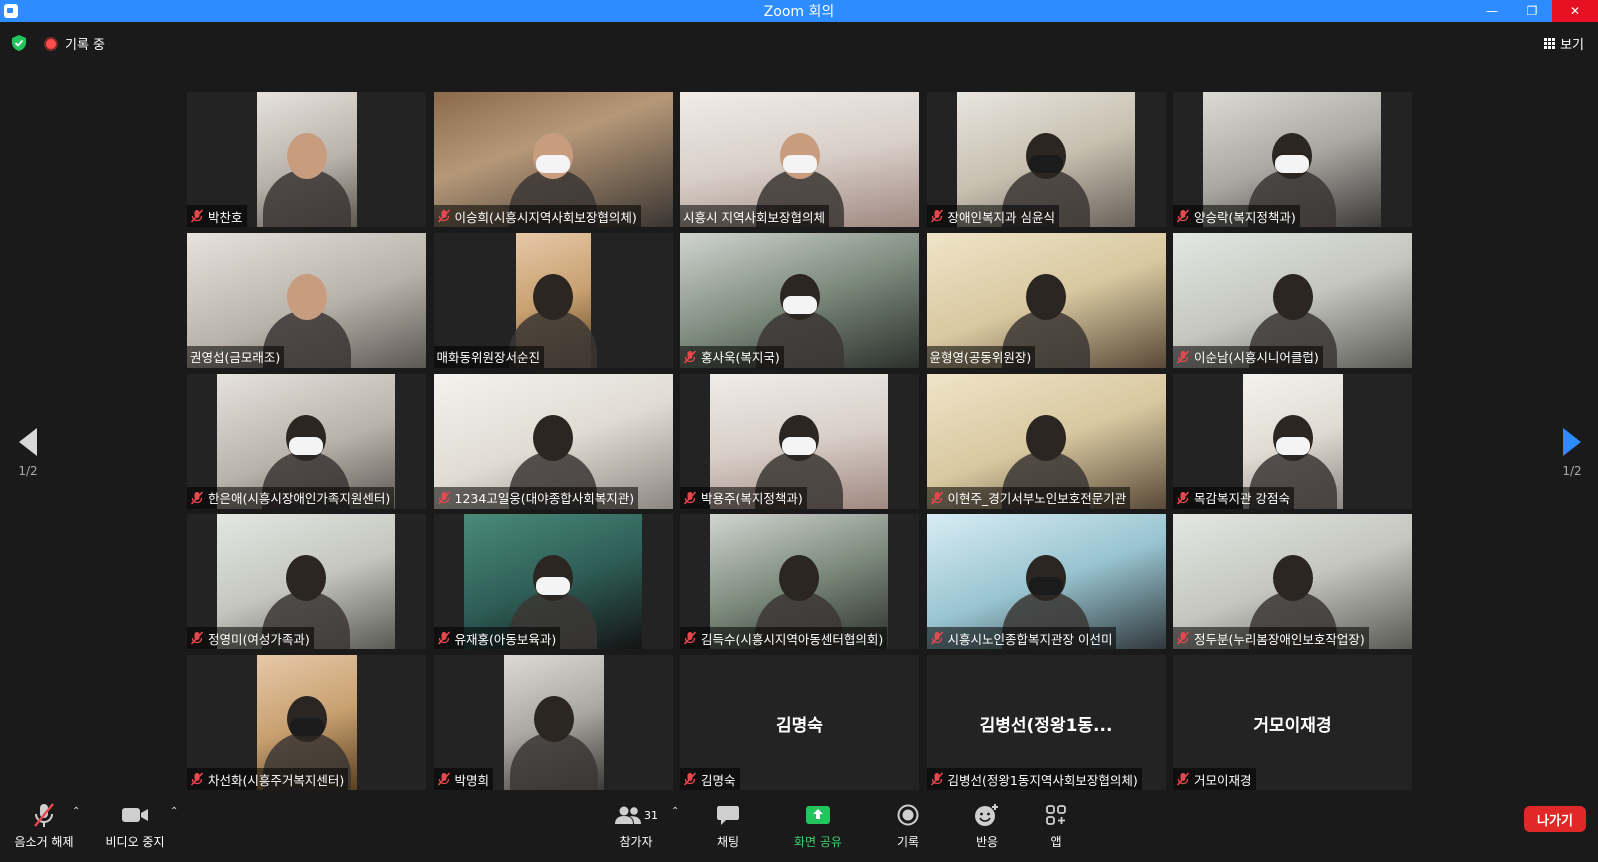  I want to click on participant-nametag: 홍사욱(복지국), so click(732, 356).